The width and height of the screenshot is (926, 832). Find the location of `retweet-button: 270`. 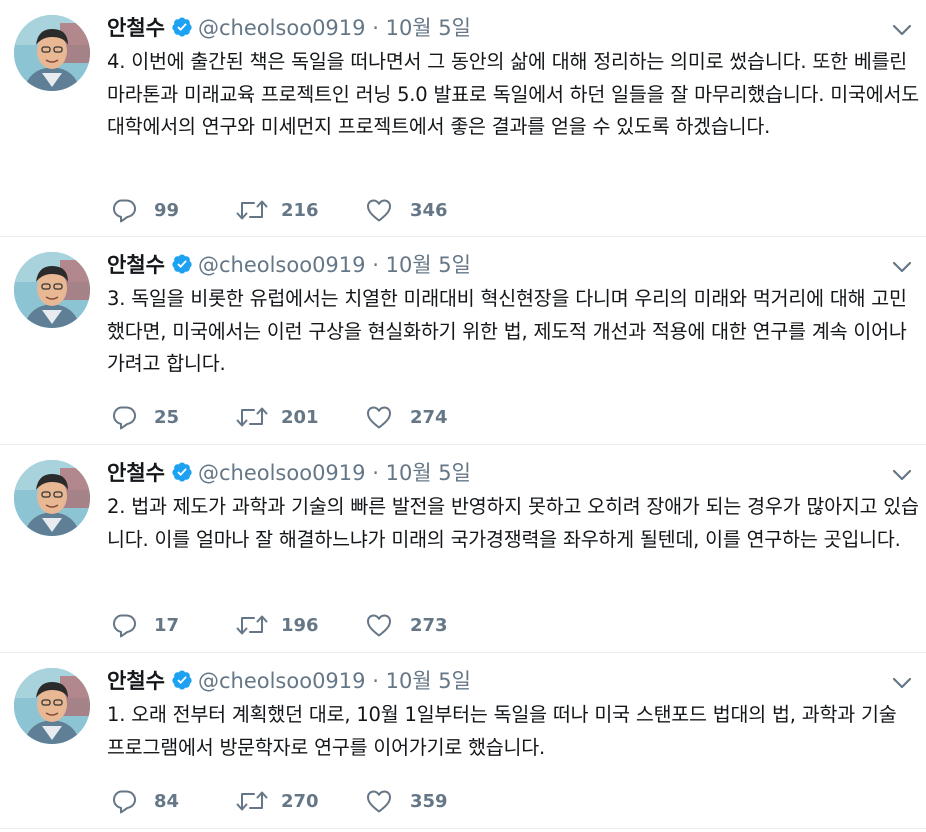

retweet-button: 270 is located at coordinates (285, 802).